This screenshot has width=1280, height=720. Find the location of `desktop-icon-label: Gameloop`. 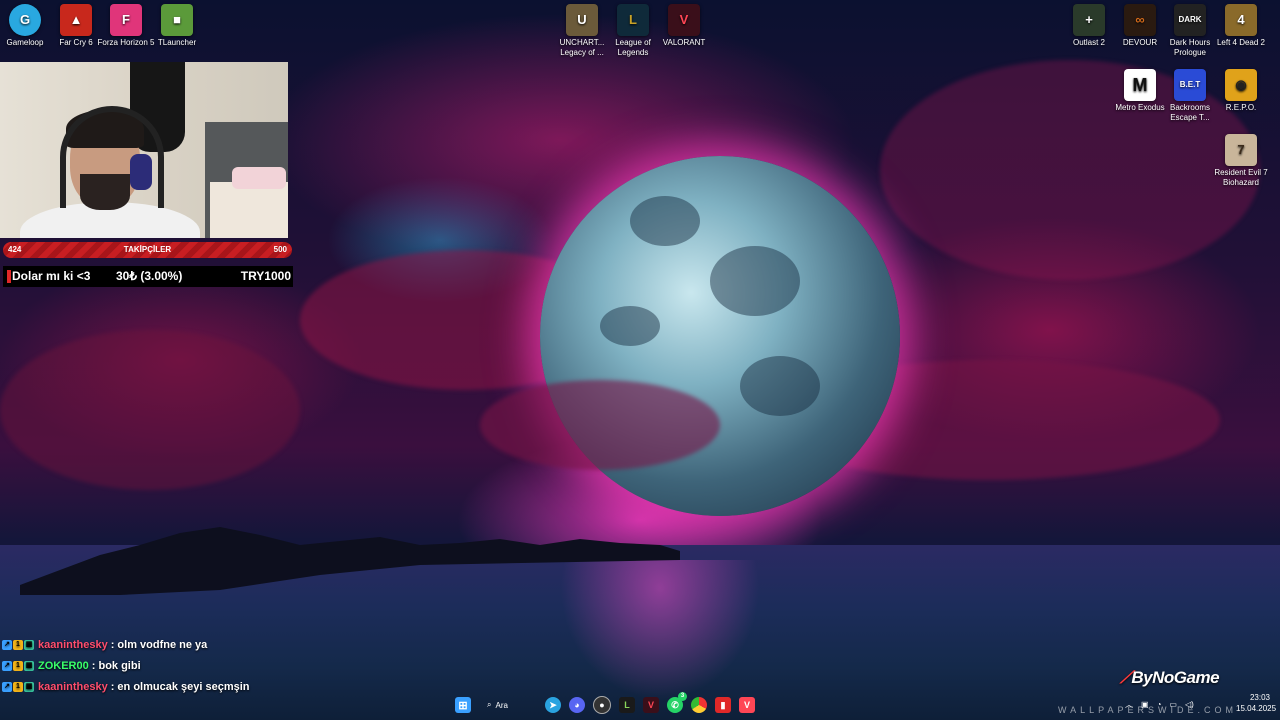

desktop-icon-label: Gameloop is located at coordinates (25, 42).